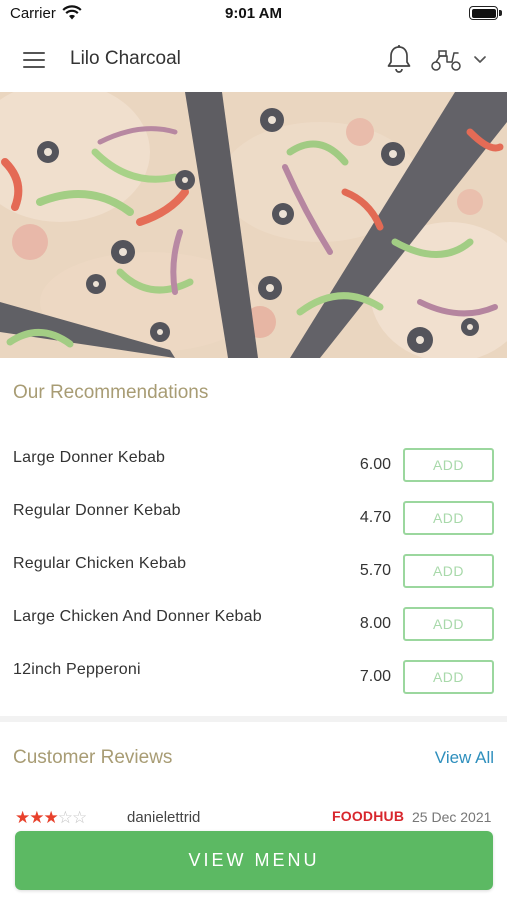 The height and width of the screenshot is (900, 507). Describe the element at coordinates (464, 758) in the screenshot. I see `view-all-reviews-link: View All` at that location.